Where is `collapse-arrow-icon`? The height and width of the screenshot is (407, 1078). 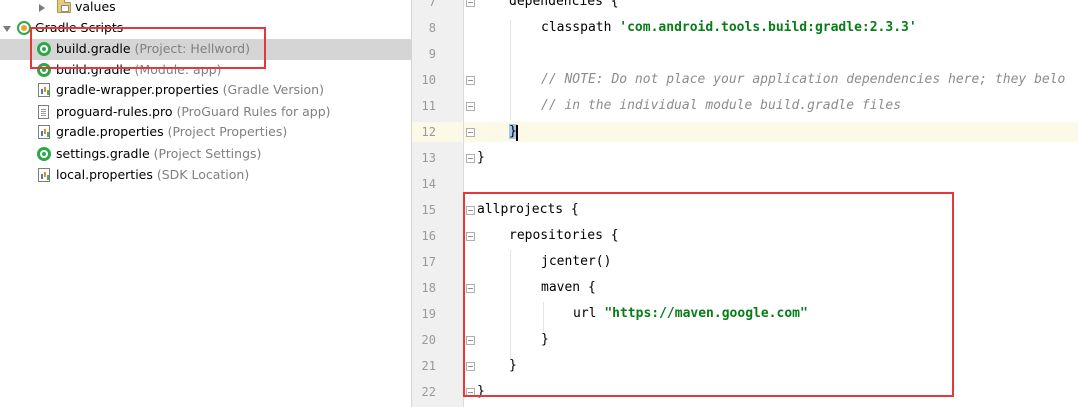 collapse-arrow-icon is located at coordinates (7, 29).